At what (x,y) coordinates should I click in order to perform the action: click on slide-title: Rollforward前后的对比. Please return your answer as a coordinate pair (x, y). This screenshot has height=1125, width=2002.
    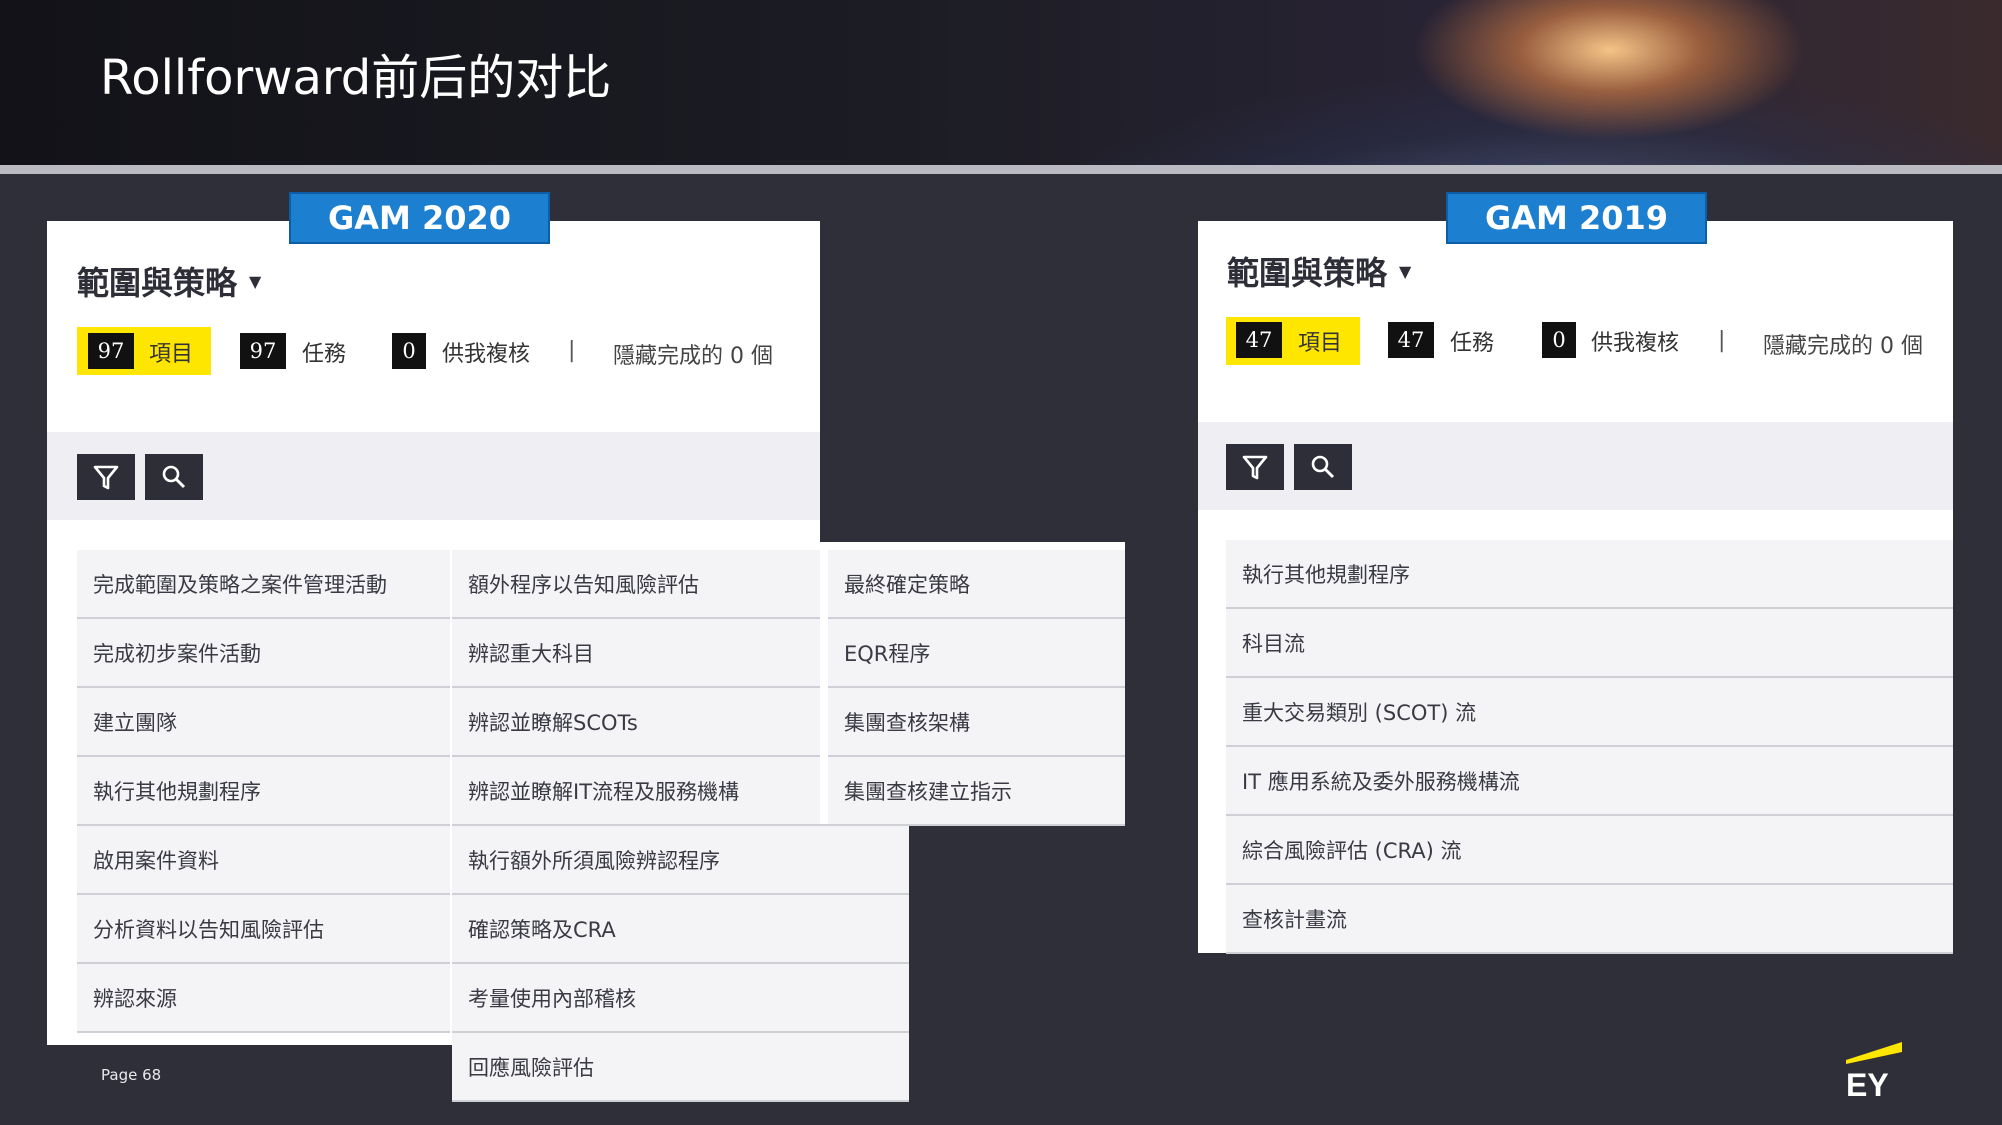
    Looking at the image, I should click on (356, 78).